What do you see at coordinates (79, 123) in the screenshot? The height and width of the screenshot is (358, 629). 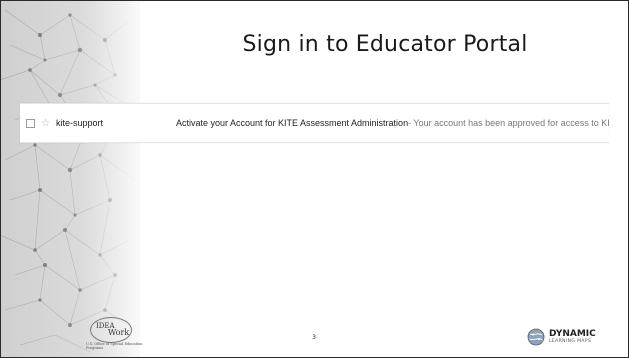 I see `email-sender: kite-support` at bounding box center [79, 123].